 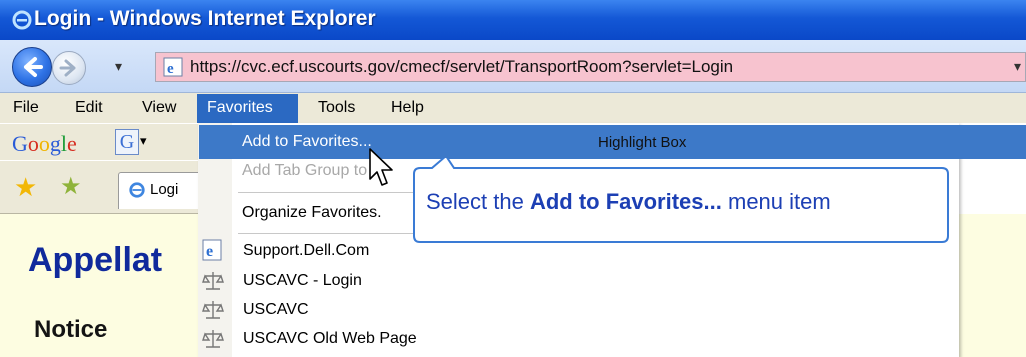 I want to click on ie-page-icon, so click(x=137, y=190).